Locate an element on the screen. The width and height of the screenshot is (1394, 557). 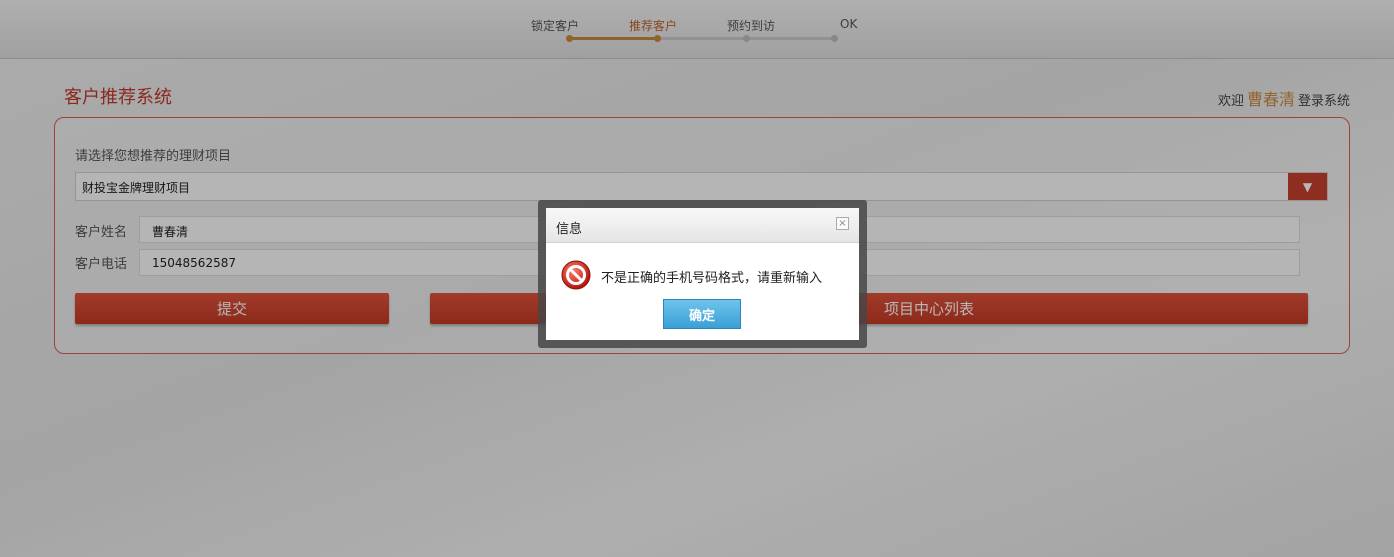
close-icon: × is located at coordinates (842, 223).